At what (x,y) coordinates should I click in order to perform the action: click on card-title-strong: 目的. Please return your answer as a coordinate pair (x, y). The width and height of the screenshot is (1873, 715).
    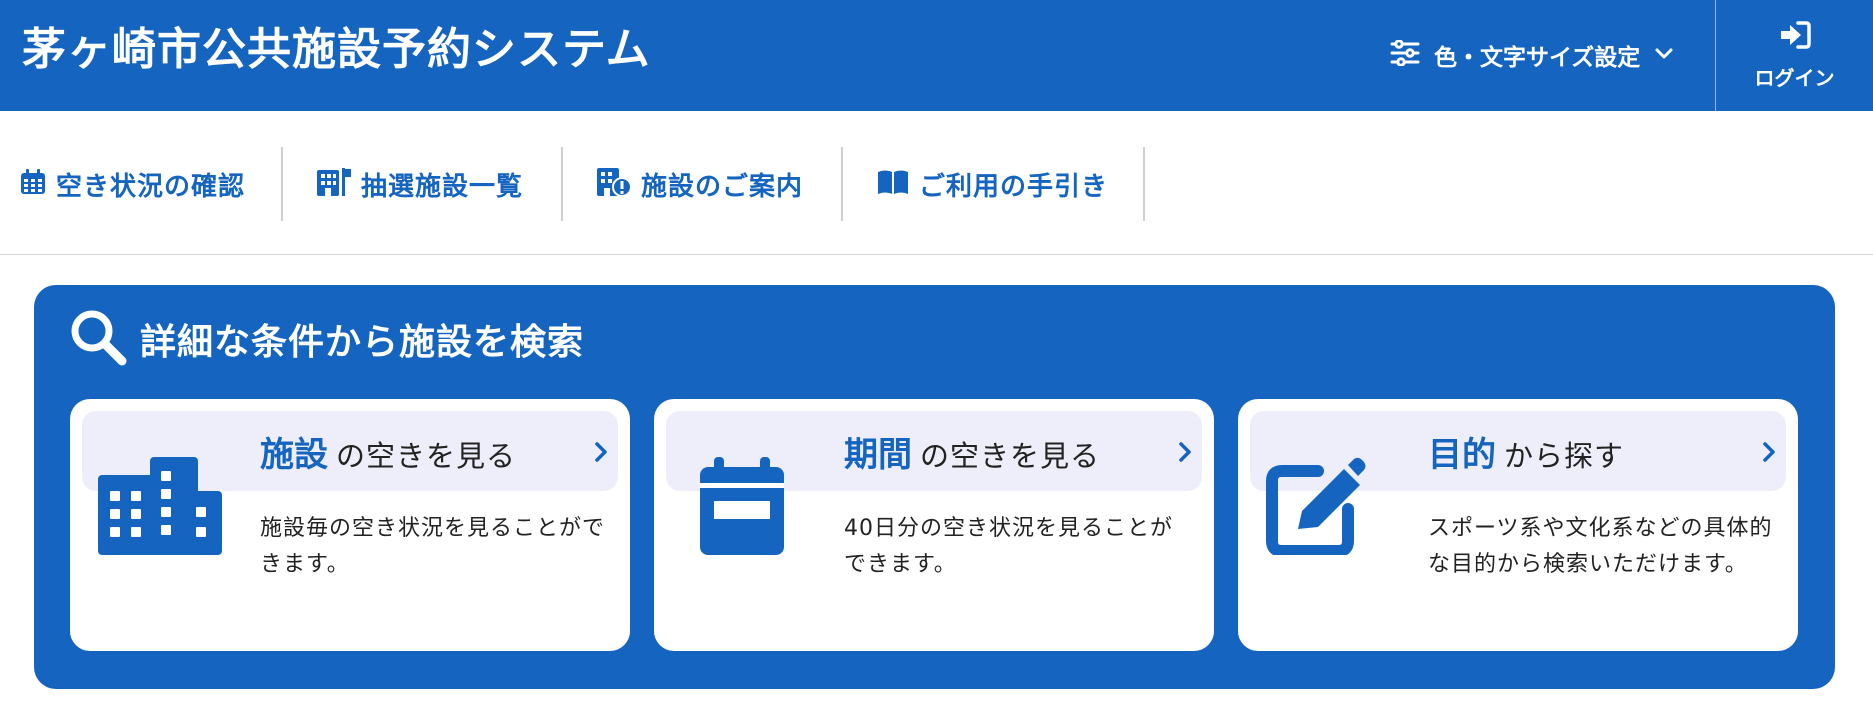
    Looking at the image, I should click on (1462, 455).